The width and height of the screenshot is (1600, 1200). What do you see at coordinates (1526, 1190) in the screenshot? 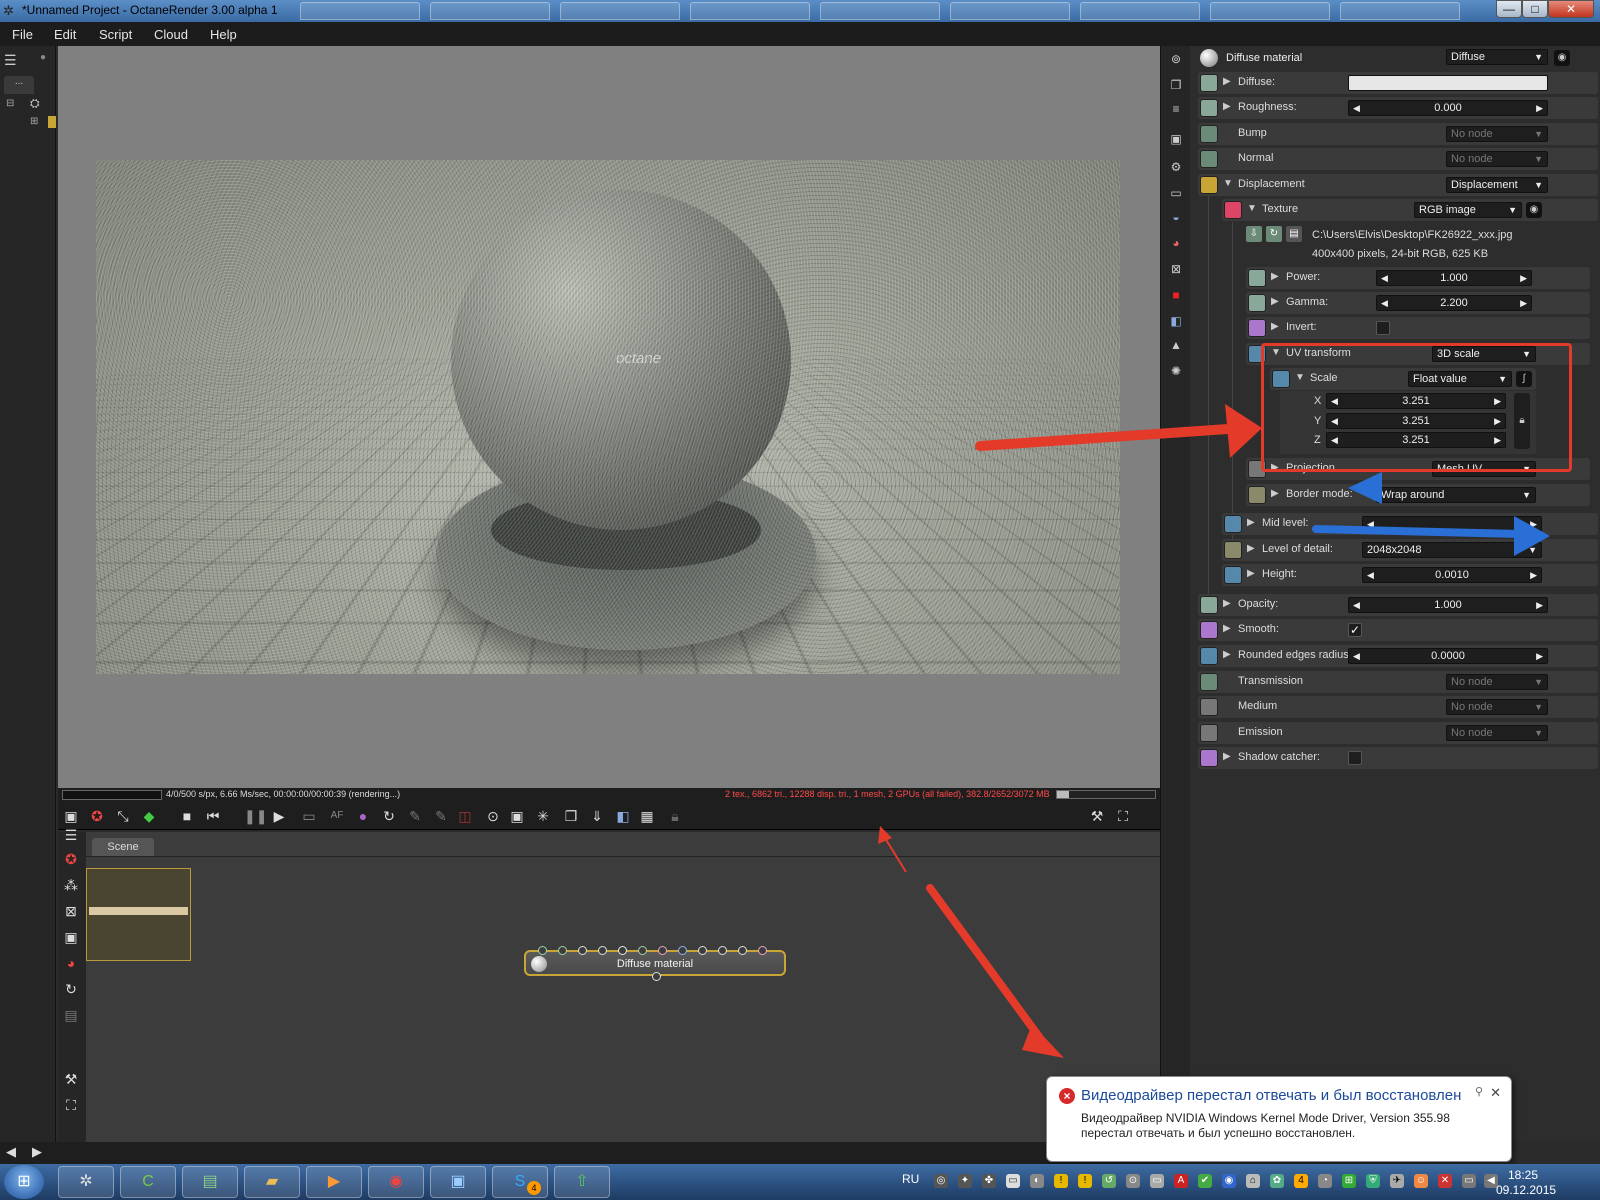
I see `clock-date: 09.12.2015` at bounding box center [1526, 1190].